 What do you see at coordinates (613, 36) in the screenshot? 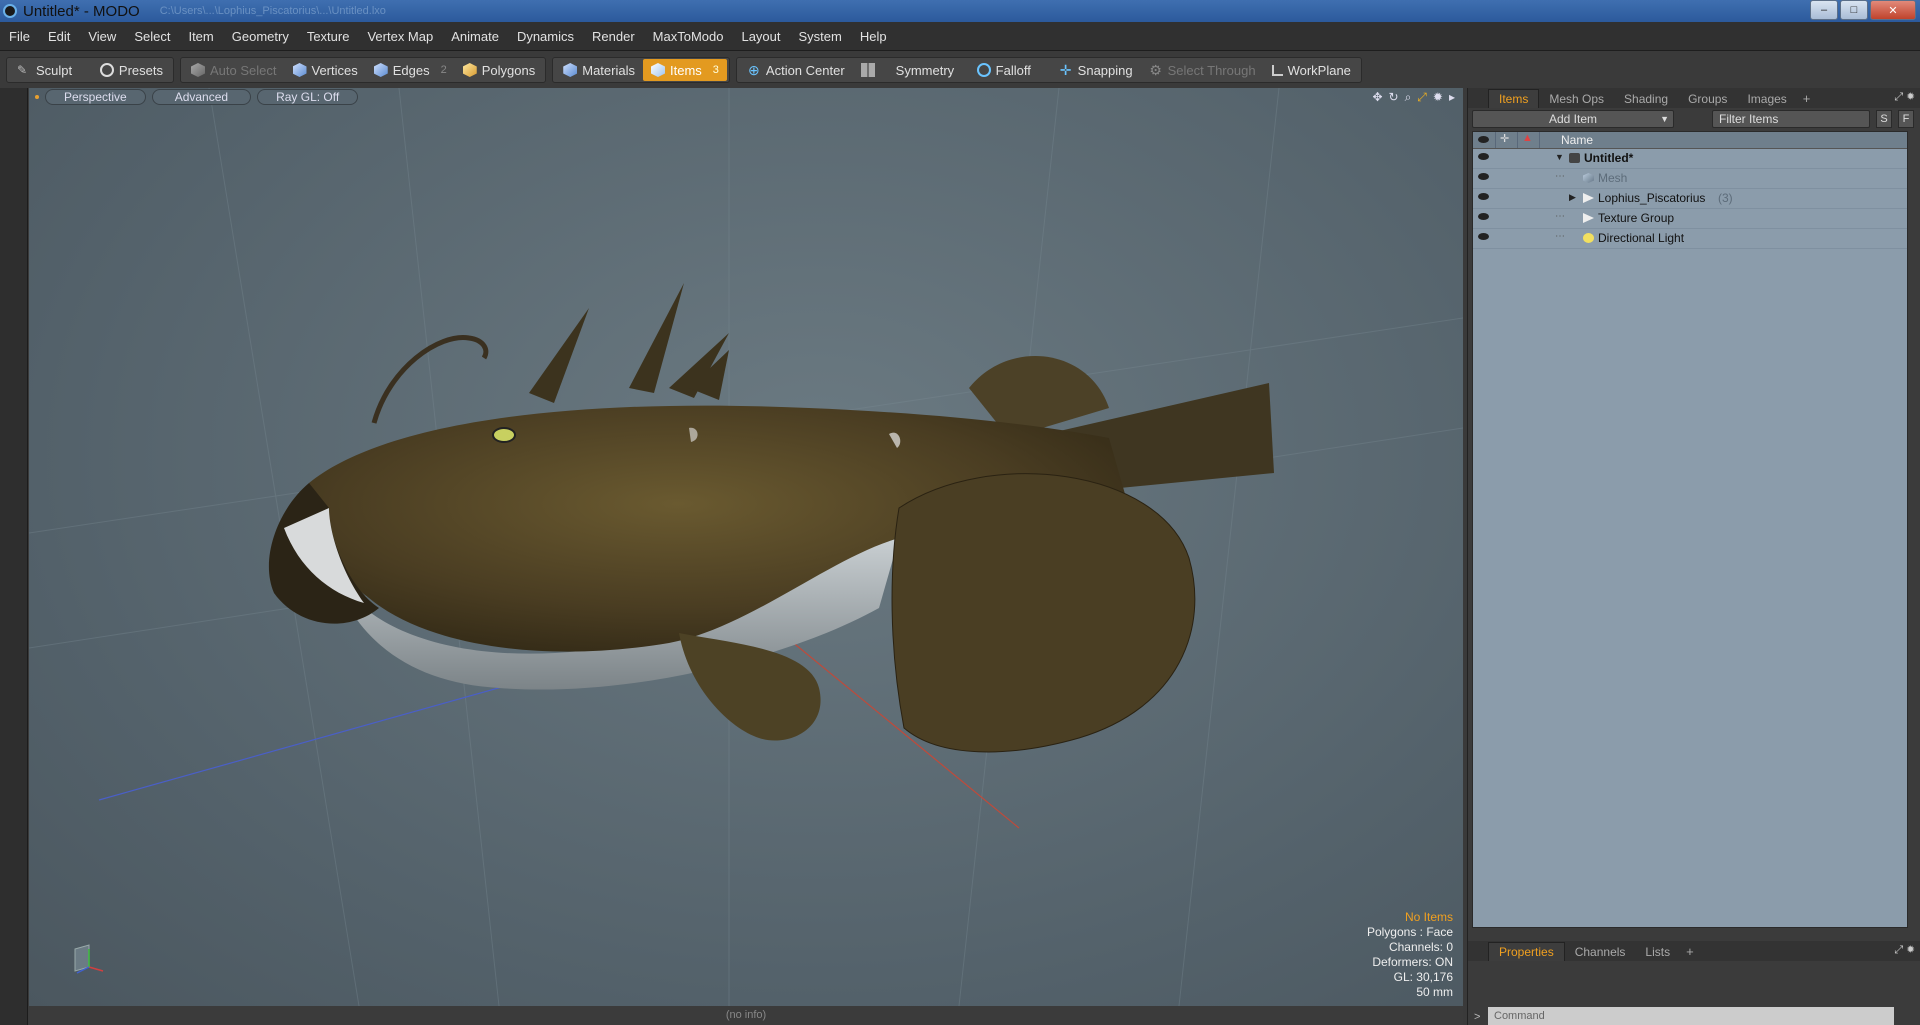
I see `menu-render: Render` at bounding box center [613, 36].